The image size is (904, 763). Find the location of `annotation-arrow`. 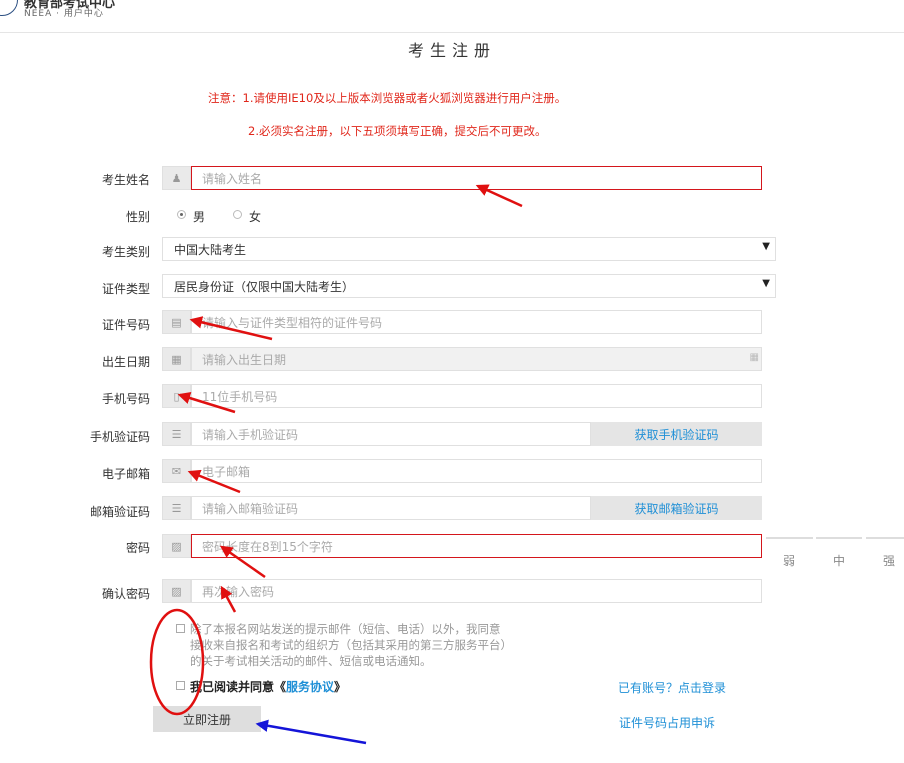

annotation-arrow is located at coordinates (311, 732).